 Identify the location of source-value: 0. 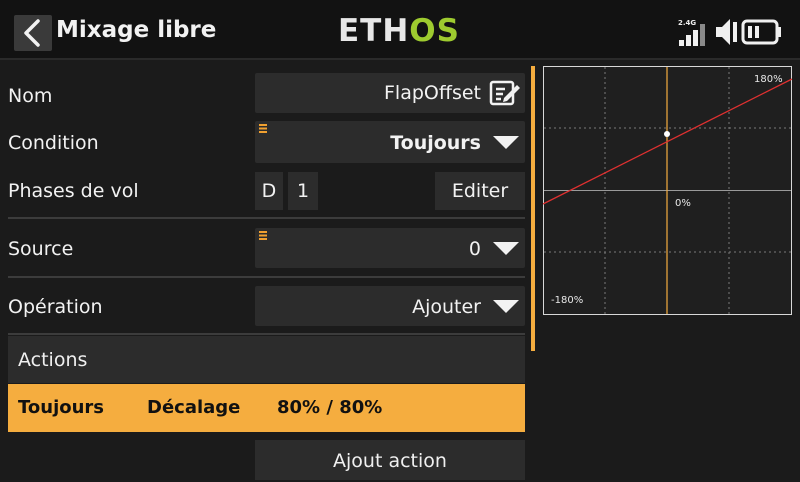
(474, 249).